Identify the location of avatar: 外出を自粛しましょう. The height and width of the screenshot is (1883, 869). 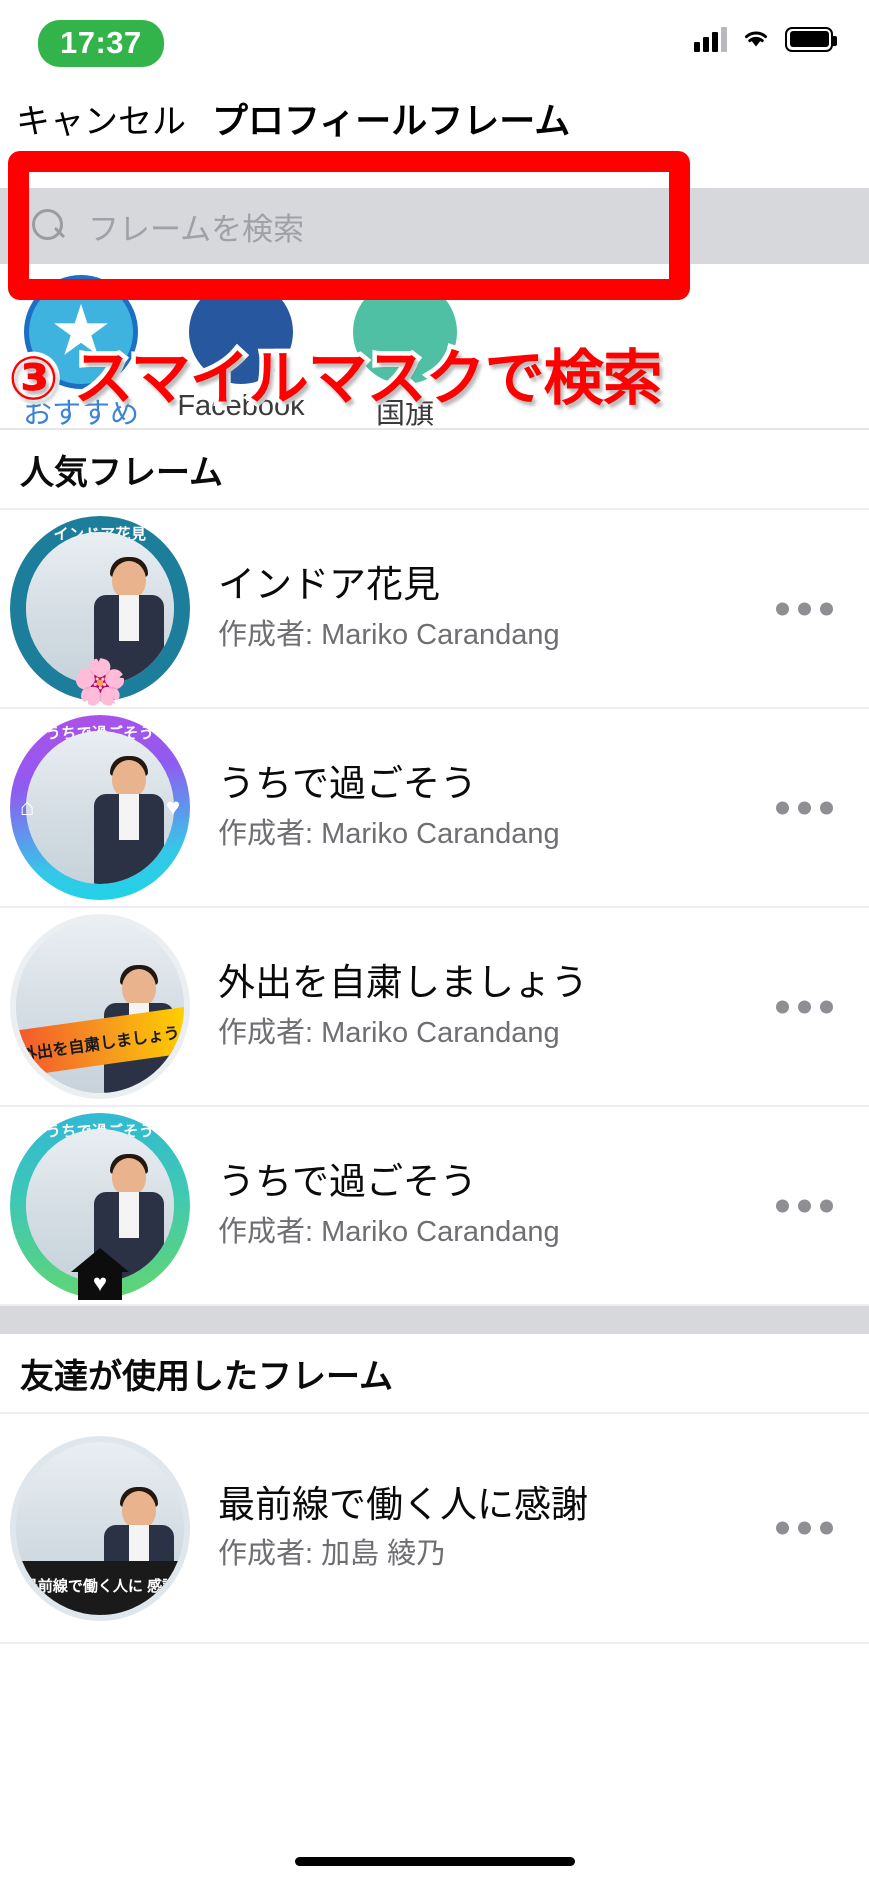
(100, 1006).